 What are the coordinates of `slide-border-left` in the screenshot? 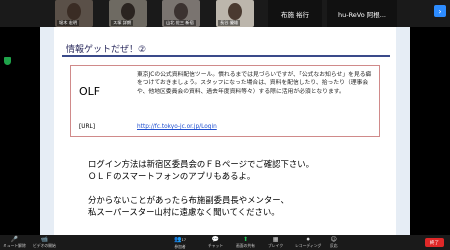 It's located at (47, 131).